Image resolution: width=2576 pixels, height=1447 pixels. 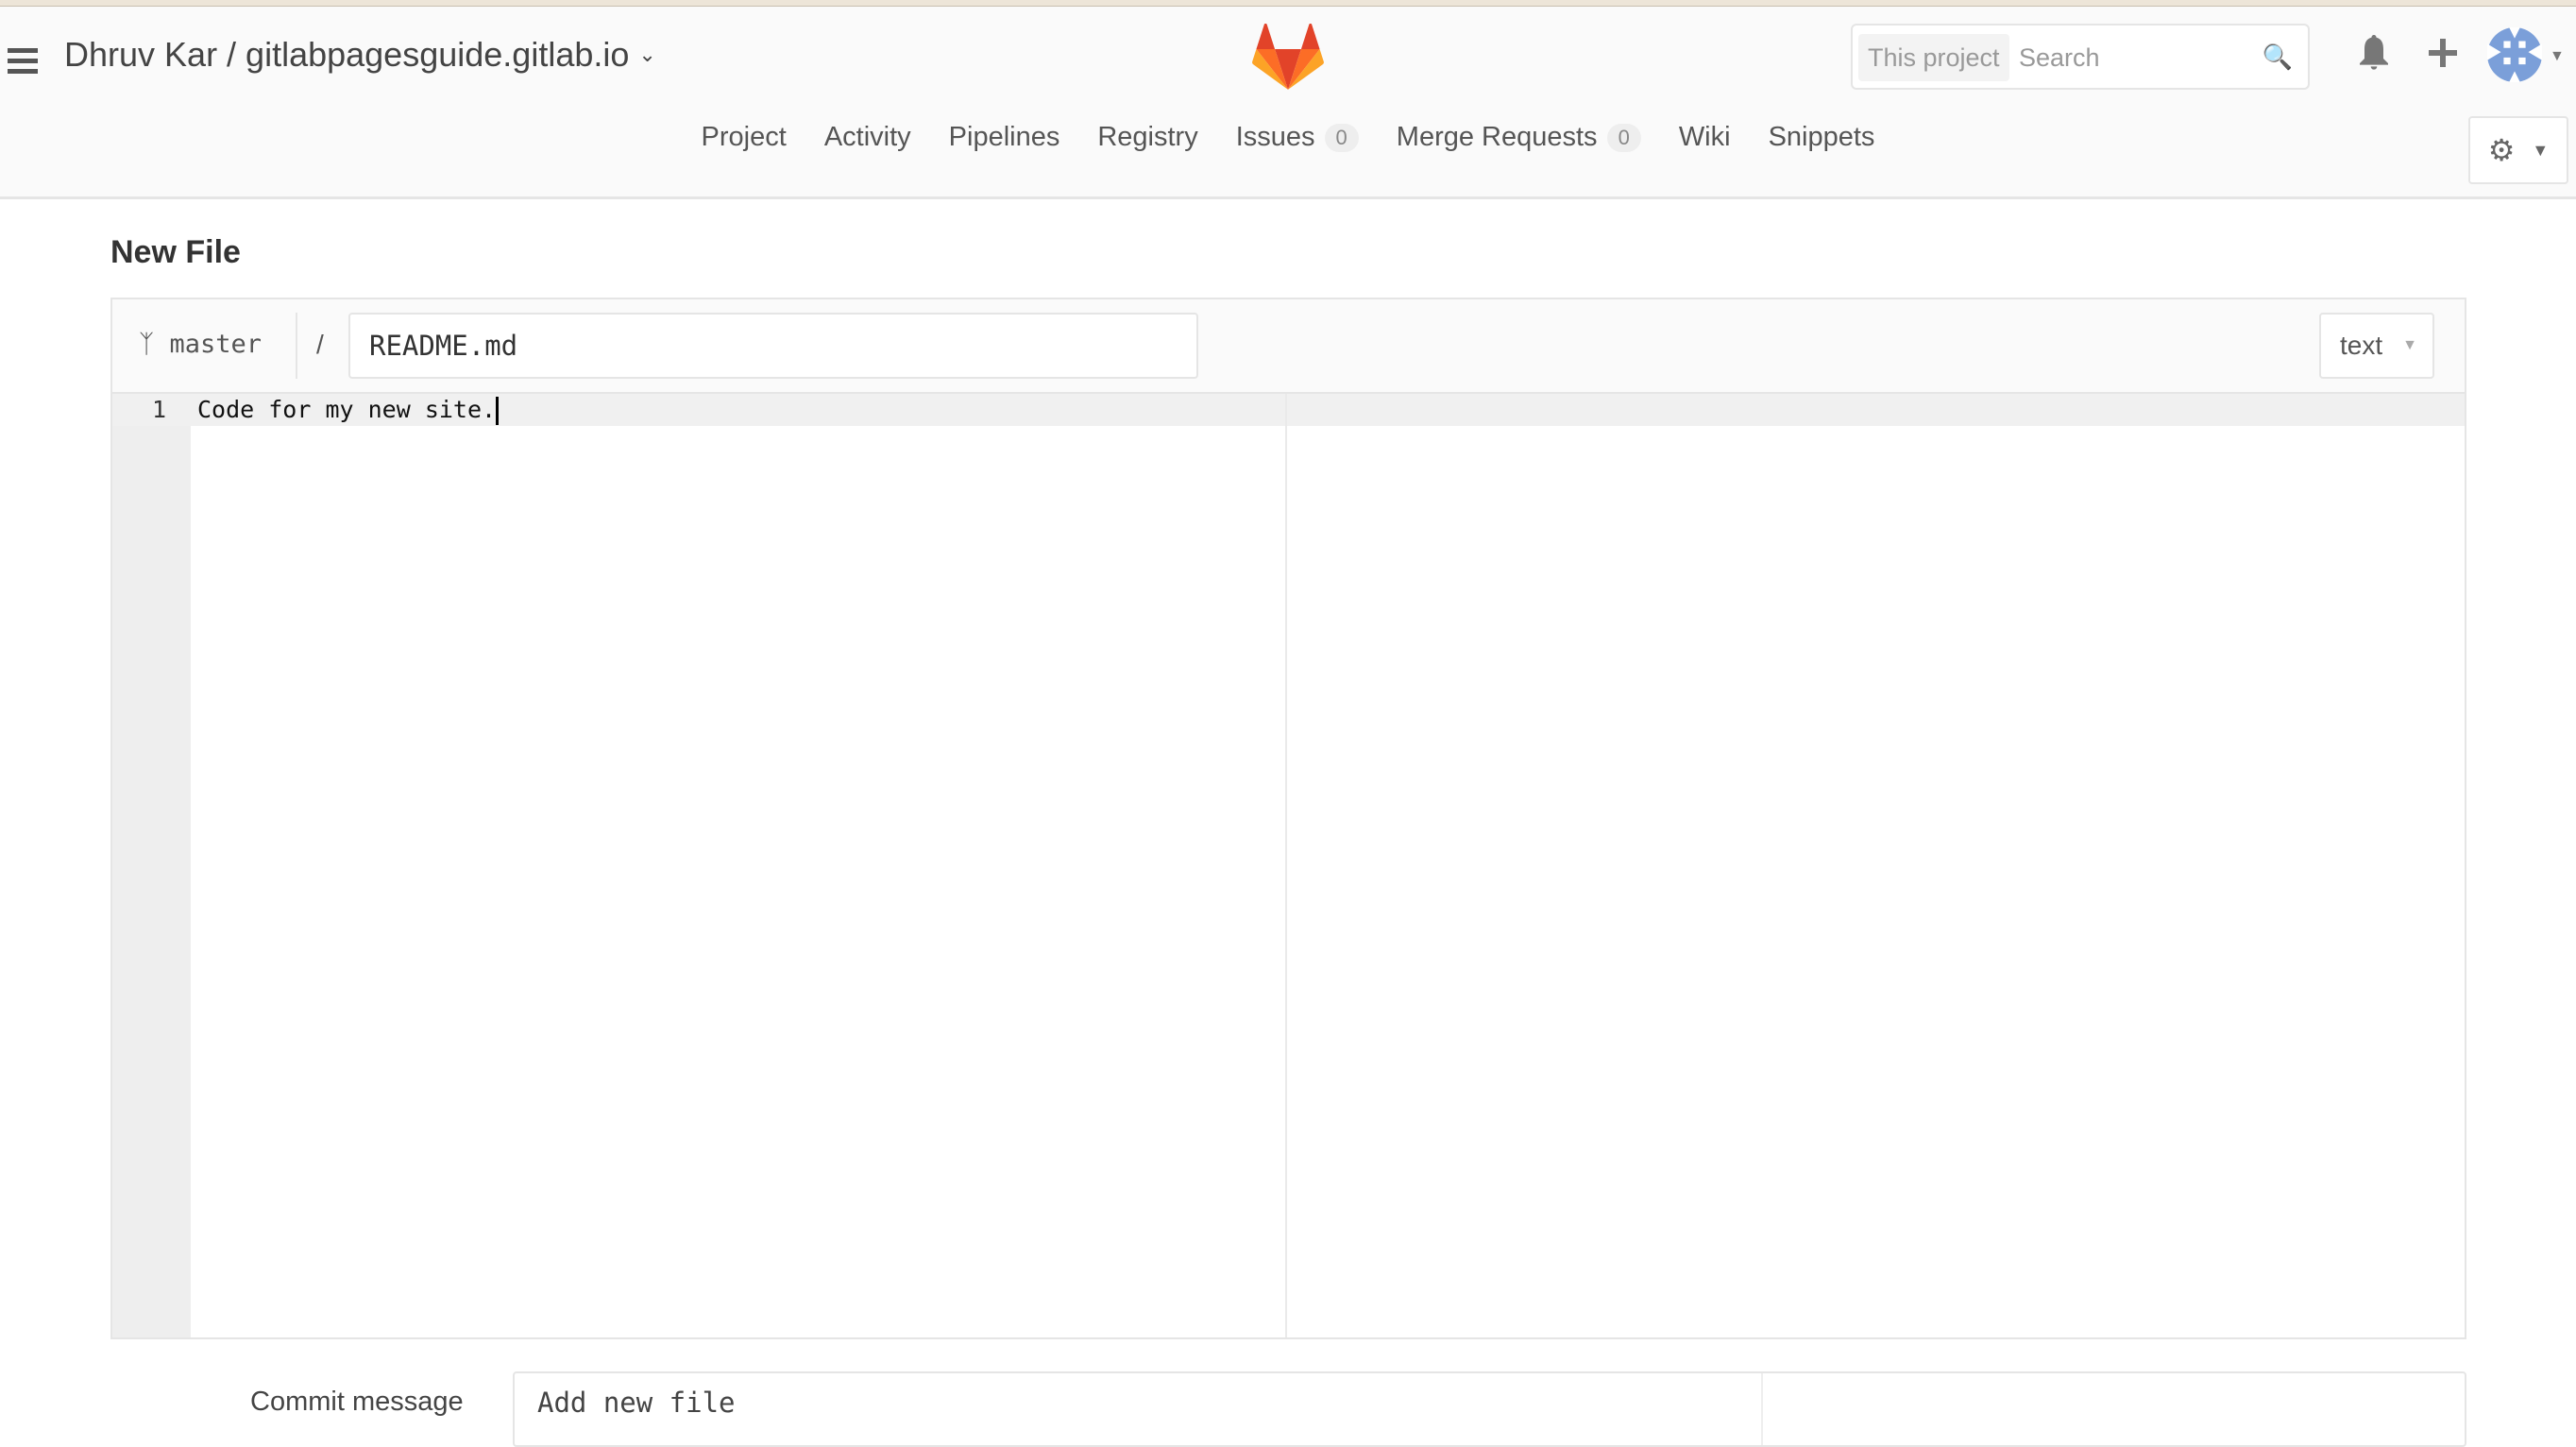 I want to click on commit-message-input: Add new file, so click(x=1489, y=1409).